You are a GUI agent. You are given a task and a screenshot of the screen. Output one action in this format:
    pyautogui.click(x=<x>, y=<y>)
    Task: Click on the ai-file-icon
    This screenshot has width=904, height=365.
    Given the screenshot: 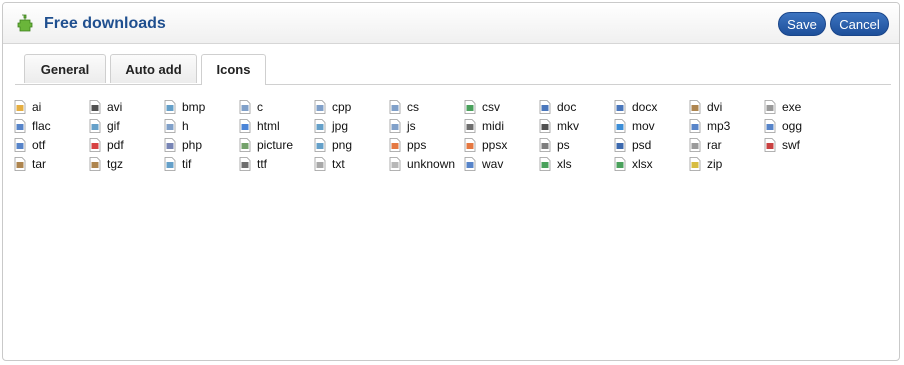 What is the action you would take?
    pyautogui.click(x=20, y=106)
    